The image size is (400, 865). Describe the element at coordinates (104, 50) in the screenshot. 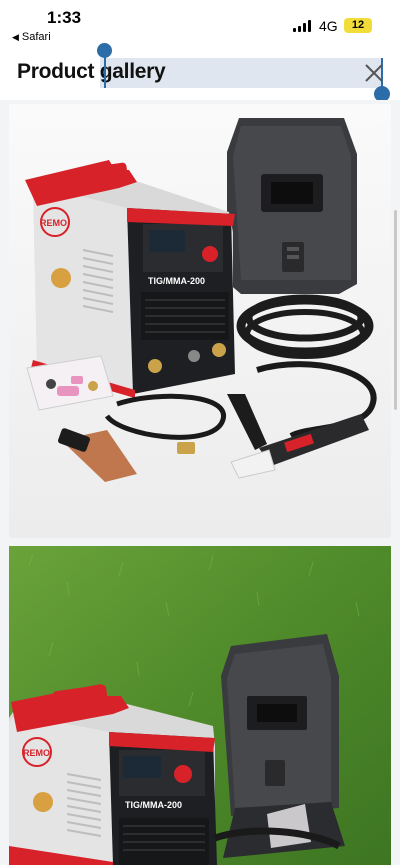

I see `selection-start-handle` at that location.